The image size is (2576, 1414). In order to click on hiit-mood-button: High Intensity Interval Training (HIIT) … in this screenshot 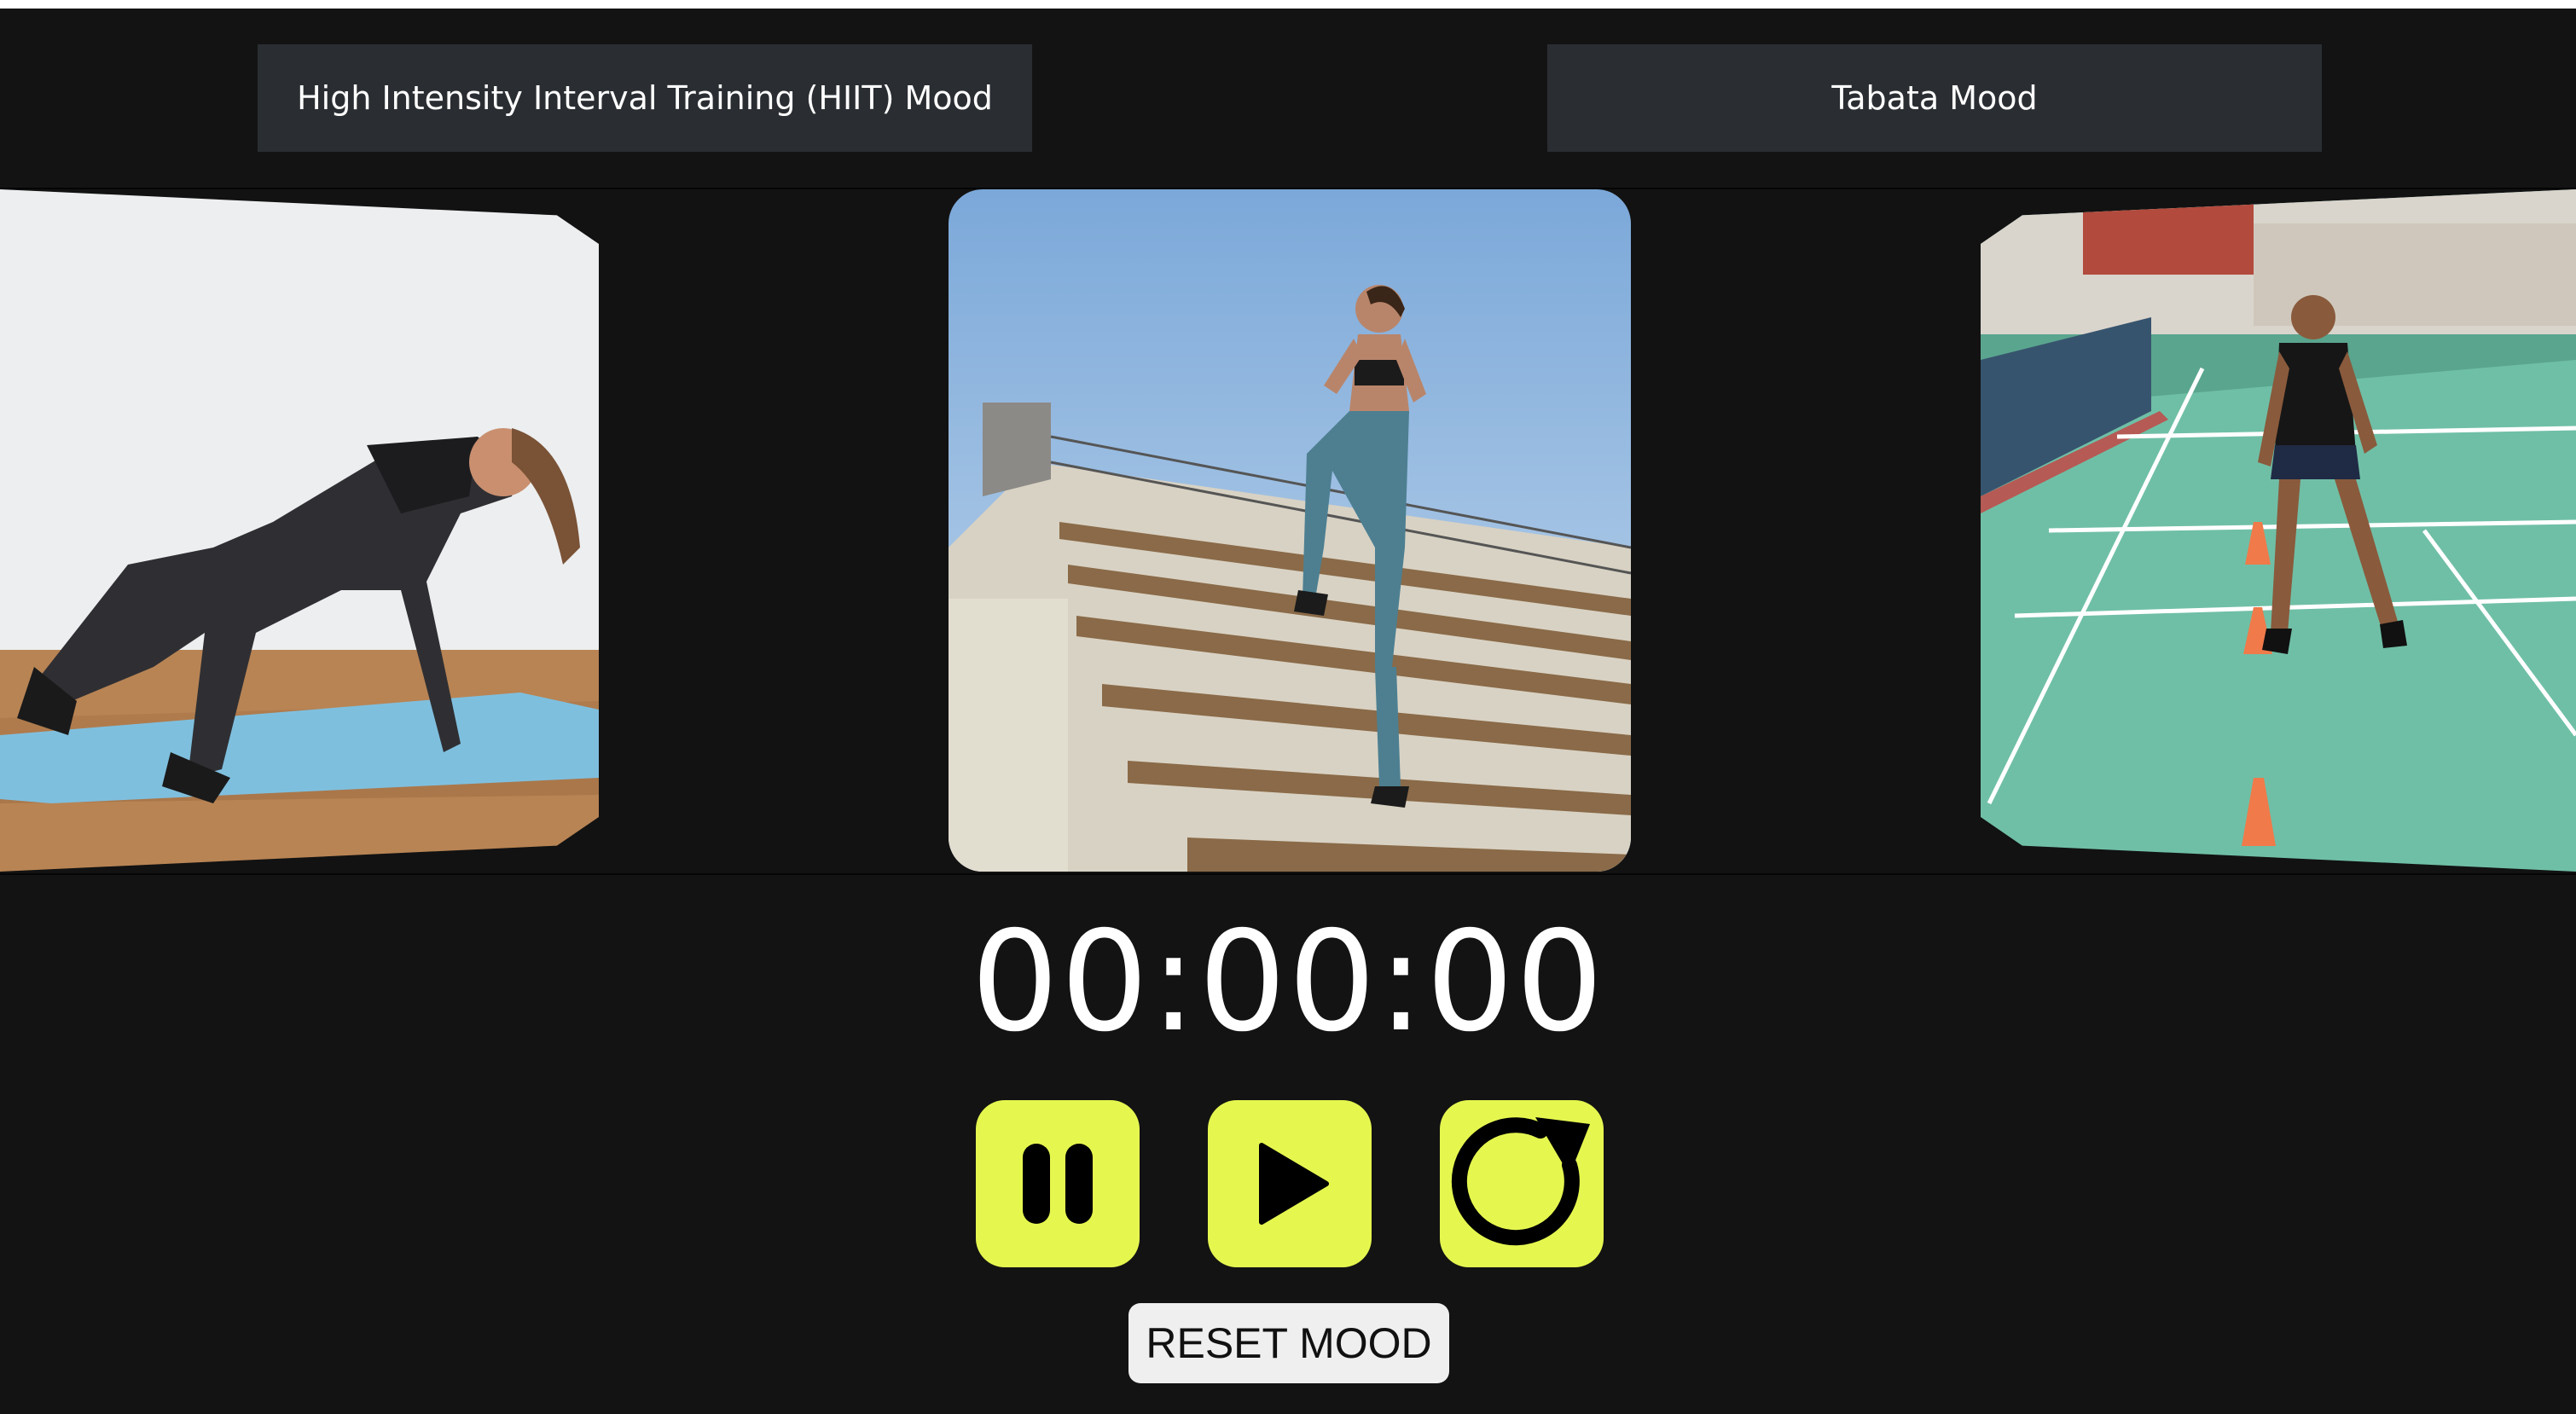, I will do `click(645, 98)`.